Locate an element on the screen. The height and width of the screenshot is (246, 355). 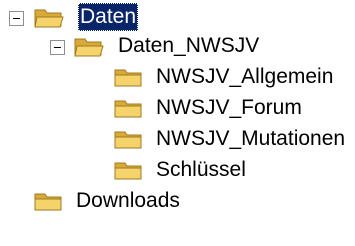
collapse-toggle-daten is located at coordinates (16, 18).